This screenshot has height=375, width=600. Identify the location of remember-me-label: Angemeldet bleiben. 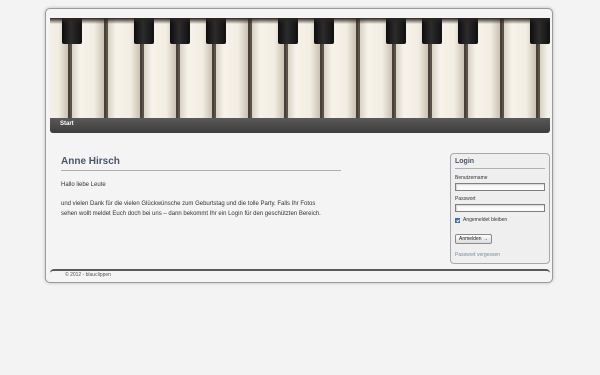
(485, 220).